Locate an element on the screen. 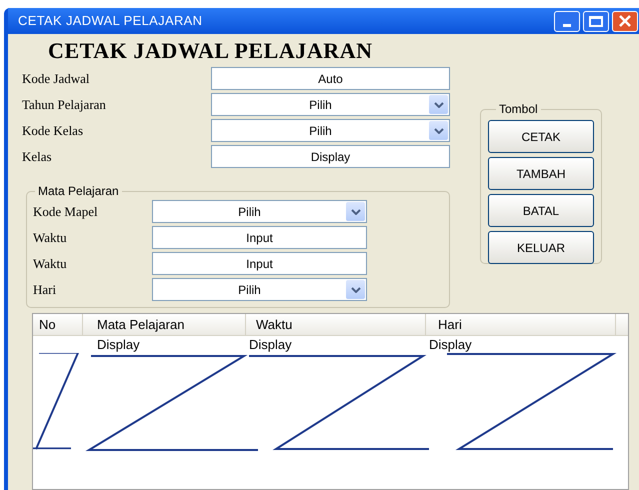 This screenshot has height=490, width=639. column-header: Hari is located at coordinates (521, 324).